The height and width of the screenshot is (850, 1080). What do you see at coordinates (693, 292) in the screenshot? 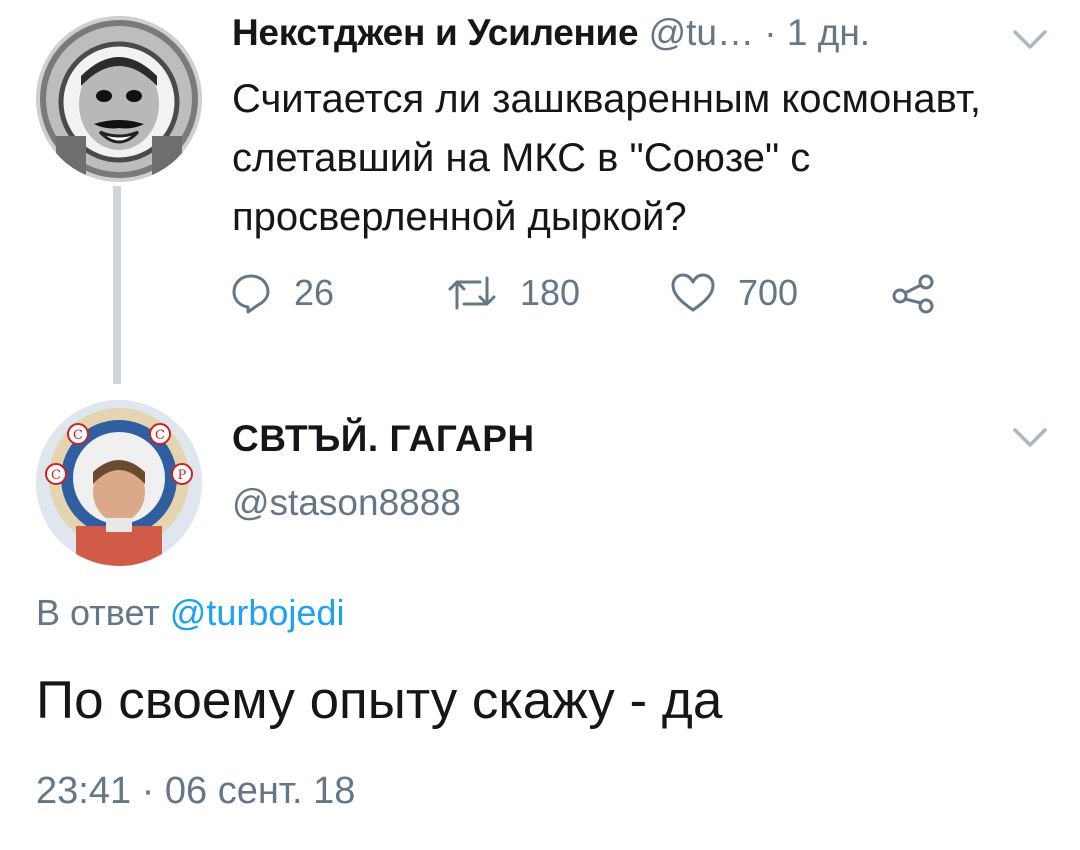
I see `heart-icon` at bounding box center [693, 292].